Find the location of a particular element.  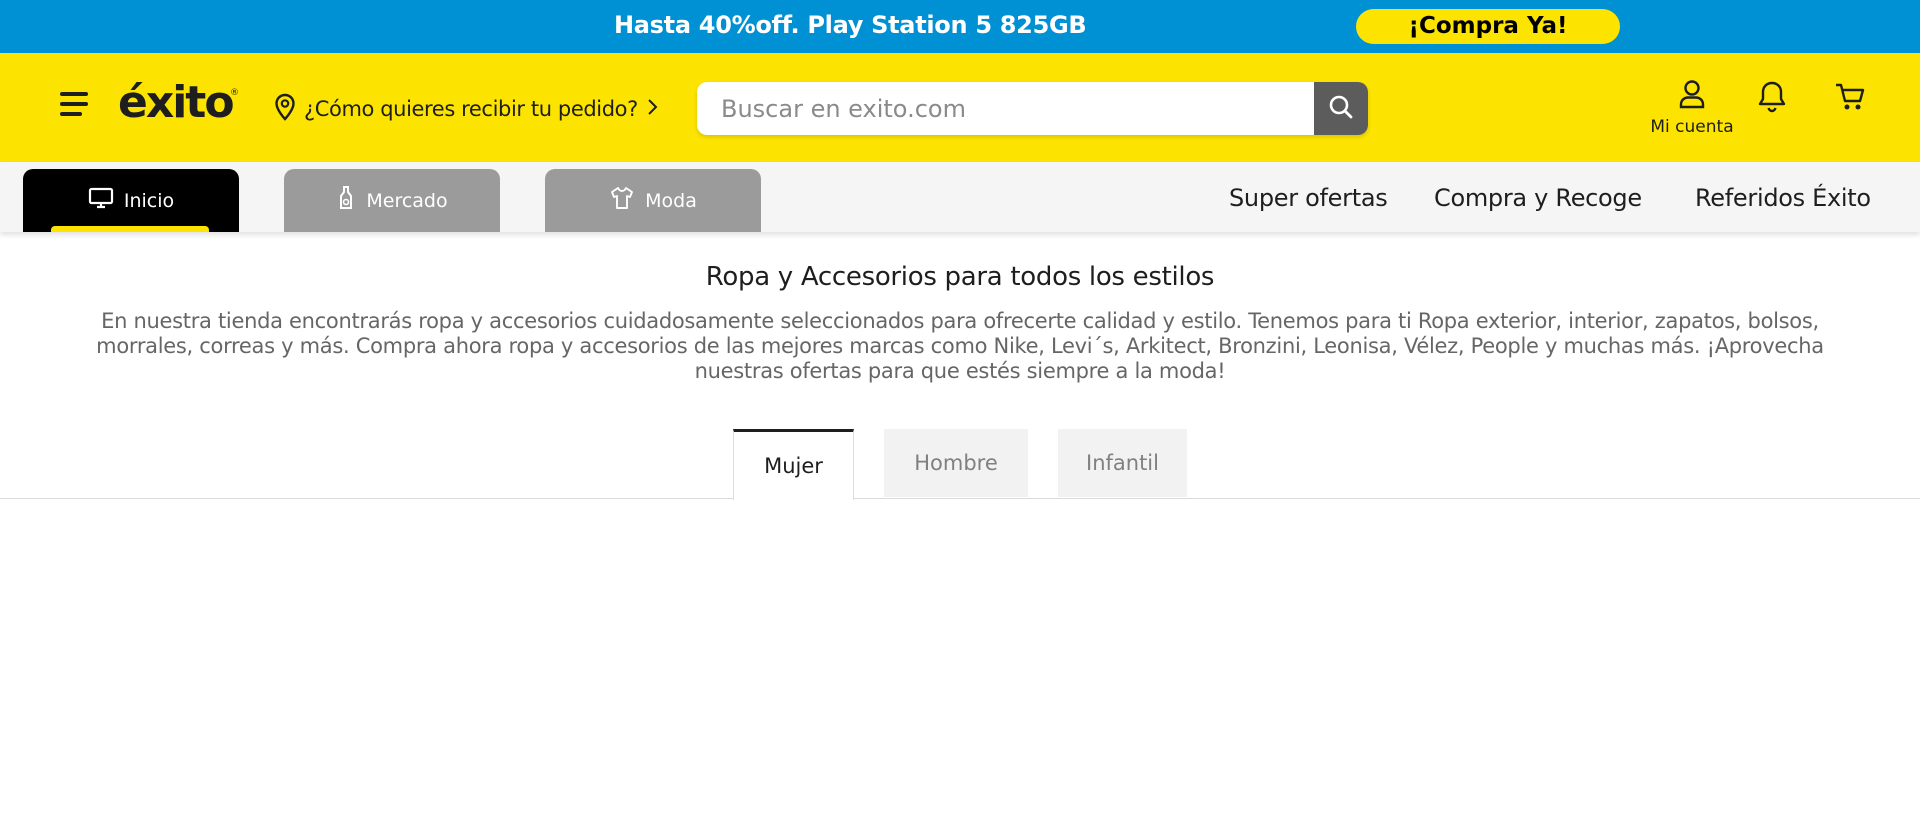

account-button: Mi cuenta is located at coordinates (1692, 108).